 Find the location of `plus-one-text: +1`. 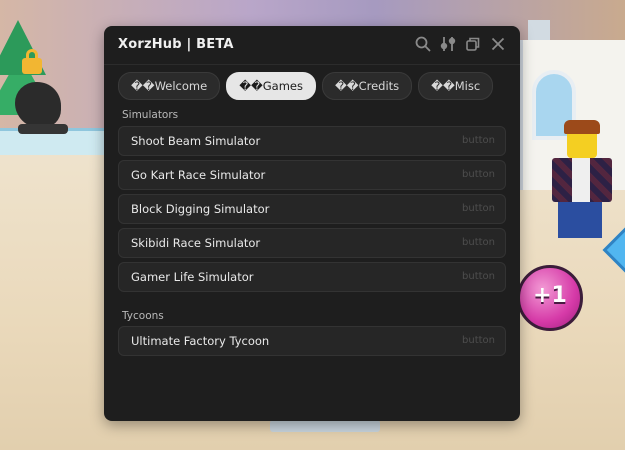

plus-one-text: +1 is located at coordinates (550, 295).